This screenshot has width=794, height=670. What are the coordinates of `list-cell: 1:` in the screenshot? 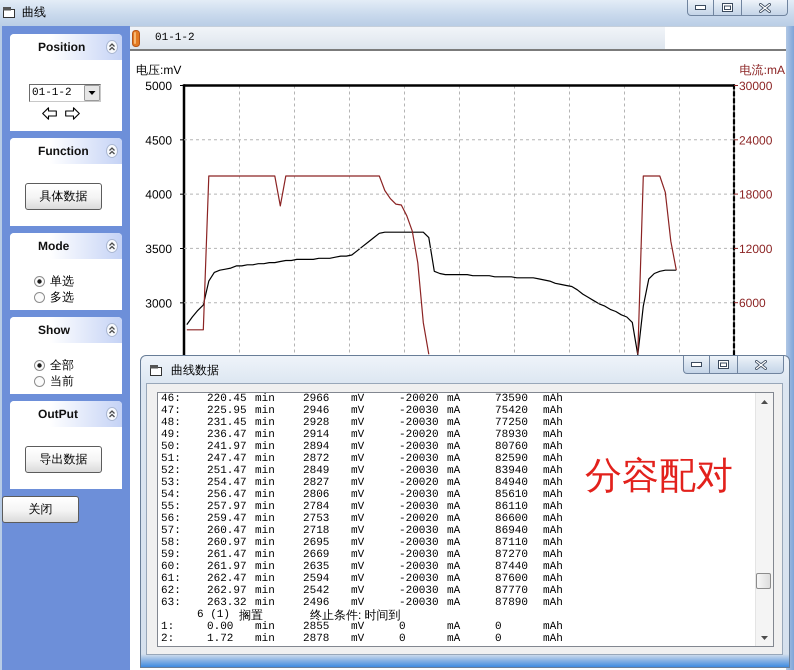 It's located at (167, 627).